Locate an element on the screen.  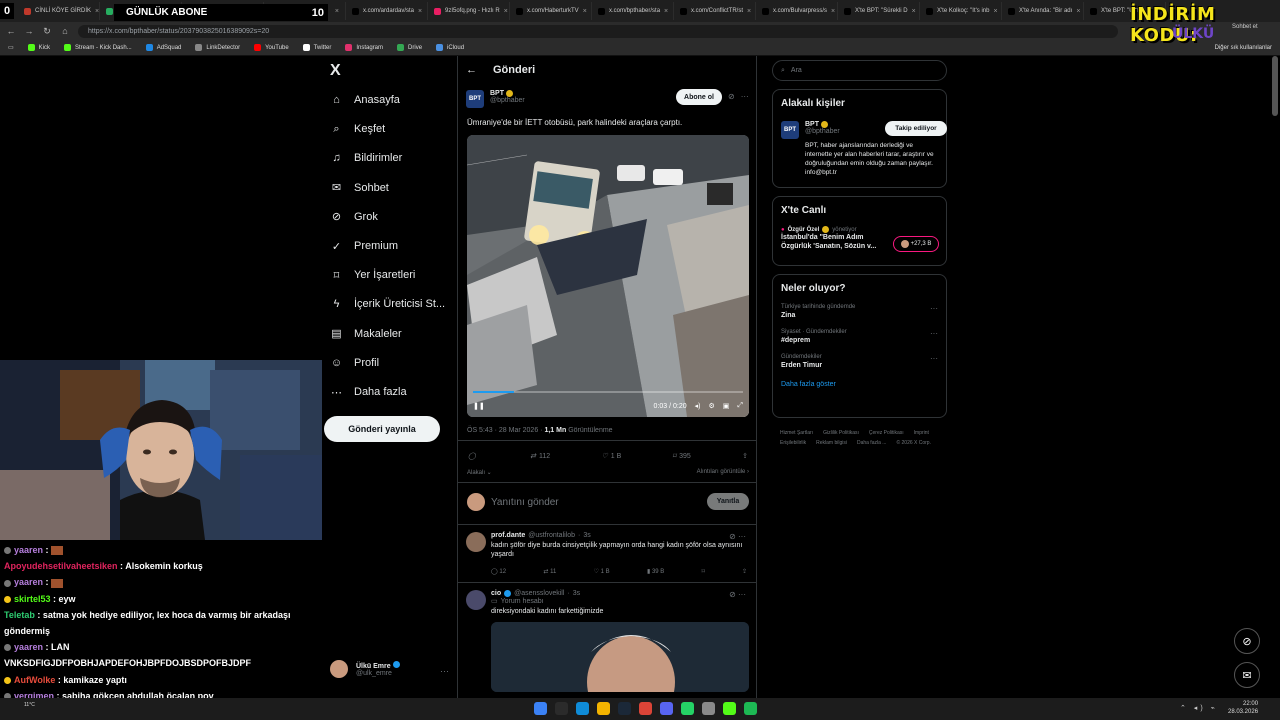
footer-link: Reklam bilgisi is located at coordinates (831, 443).